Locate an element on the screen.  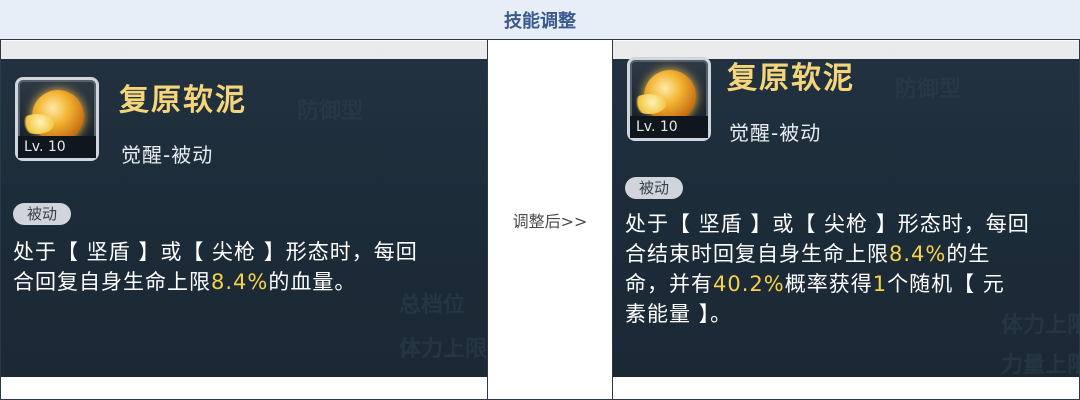
table-header: 技能调整 is located at coordinates (540, 20).